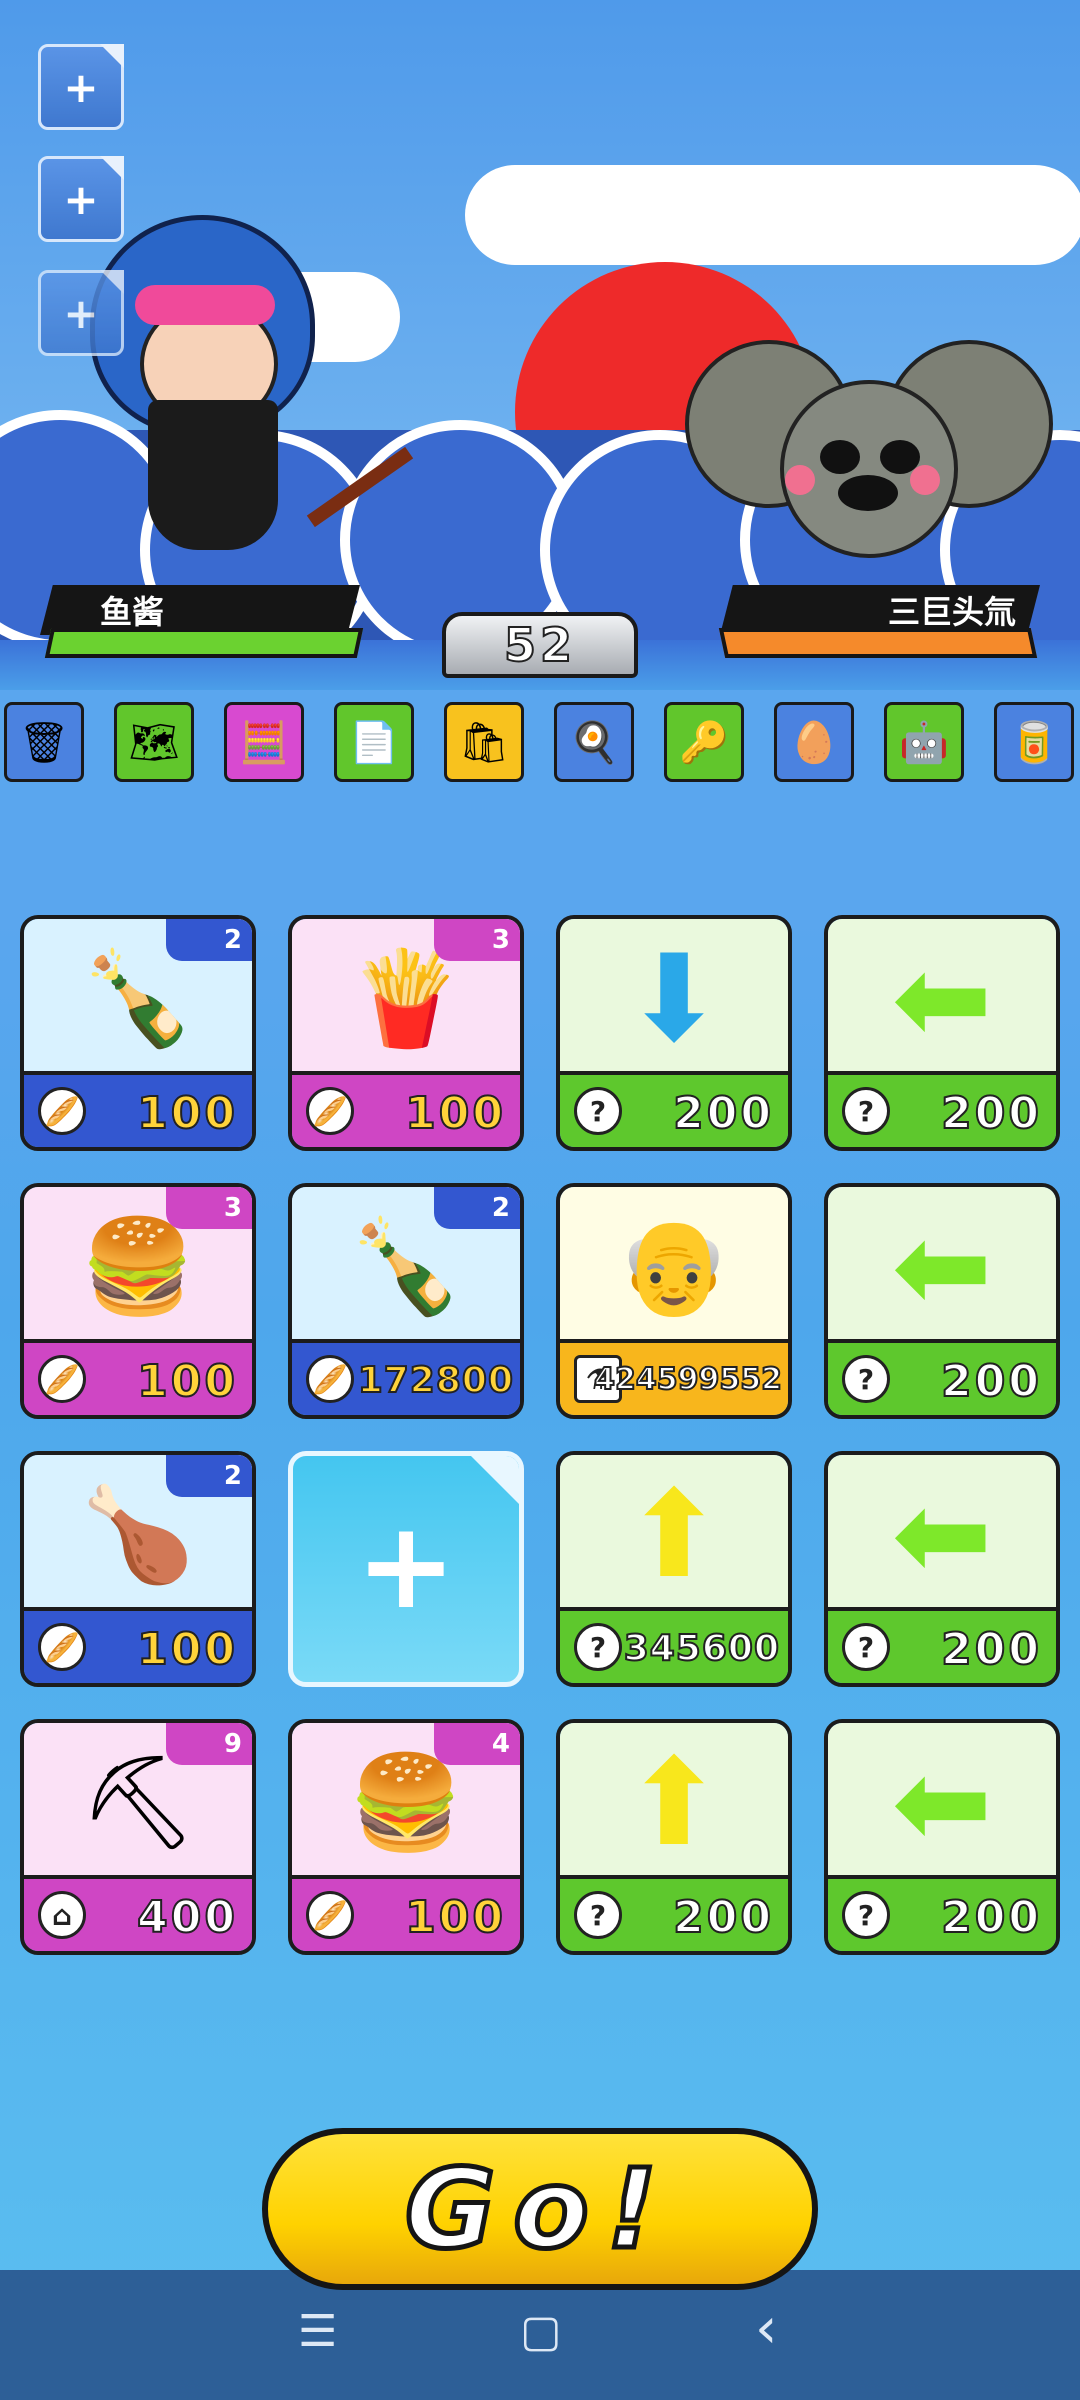 This screenshot has width=1080, height=2400. What do you see at coordinates (406, 1837) in the screenshot?
I see `card-burger: 🍔 4 🥖 100` at bounding box center [406, 1837].